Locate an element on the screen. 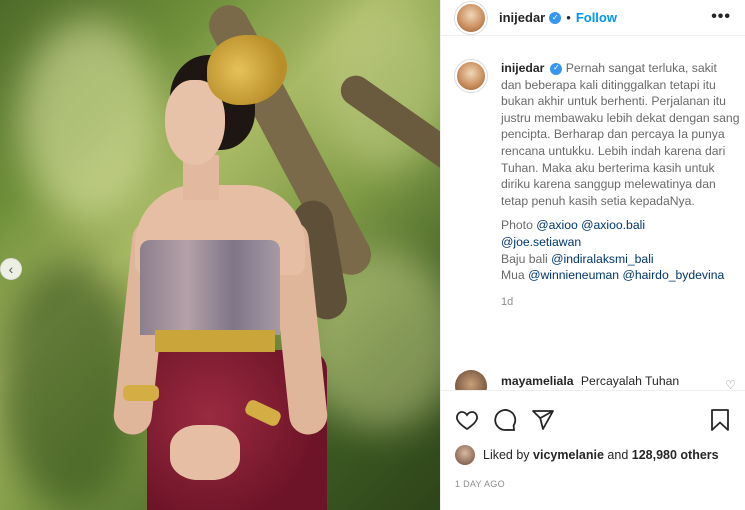  post-timestamp: 1 DAY AGO is located at coordinates (480, 484).